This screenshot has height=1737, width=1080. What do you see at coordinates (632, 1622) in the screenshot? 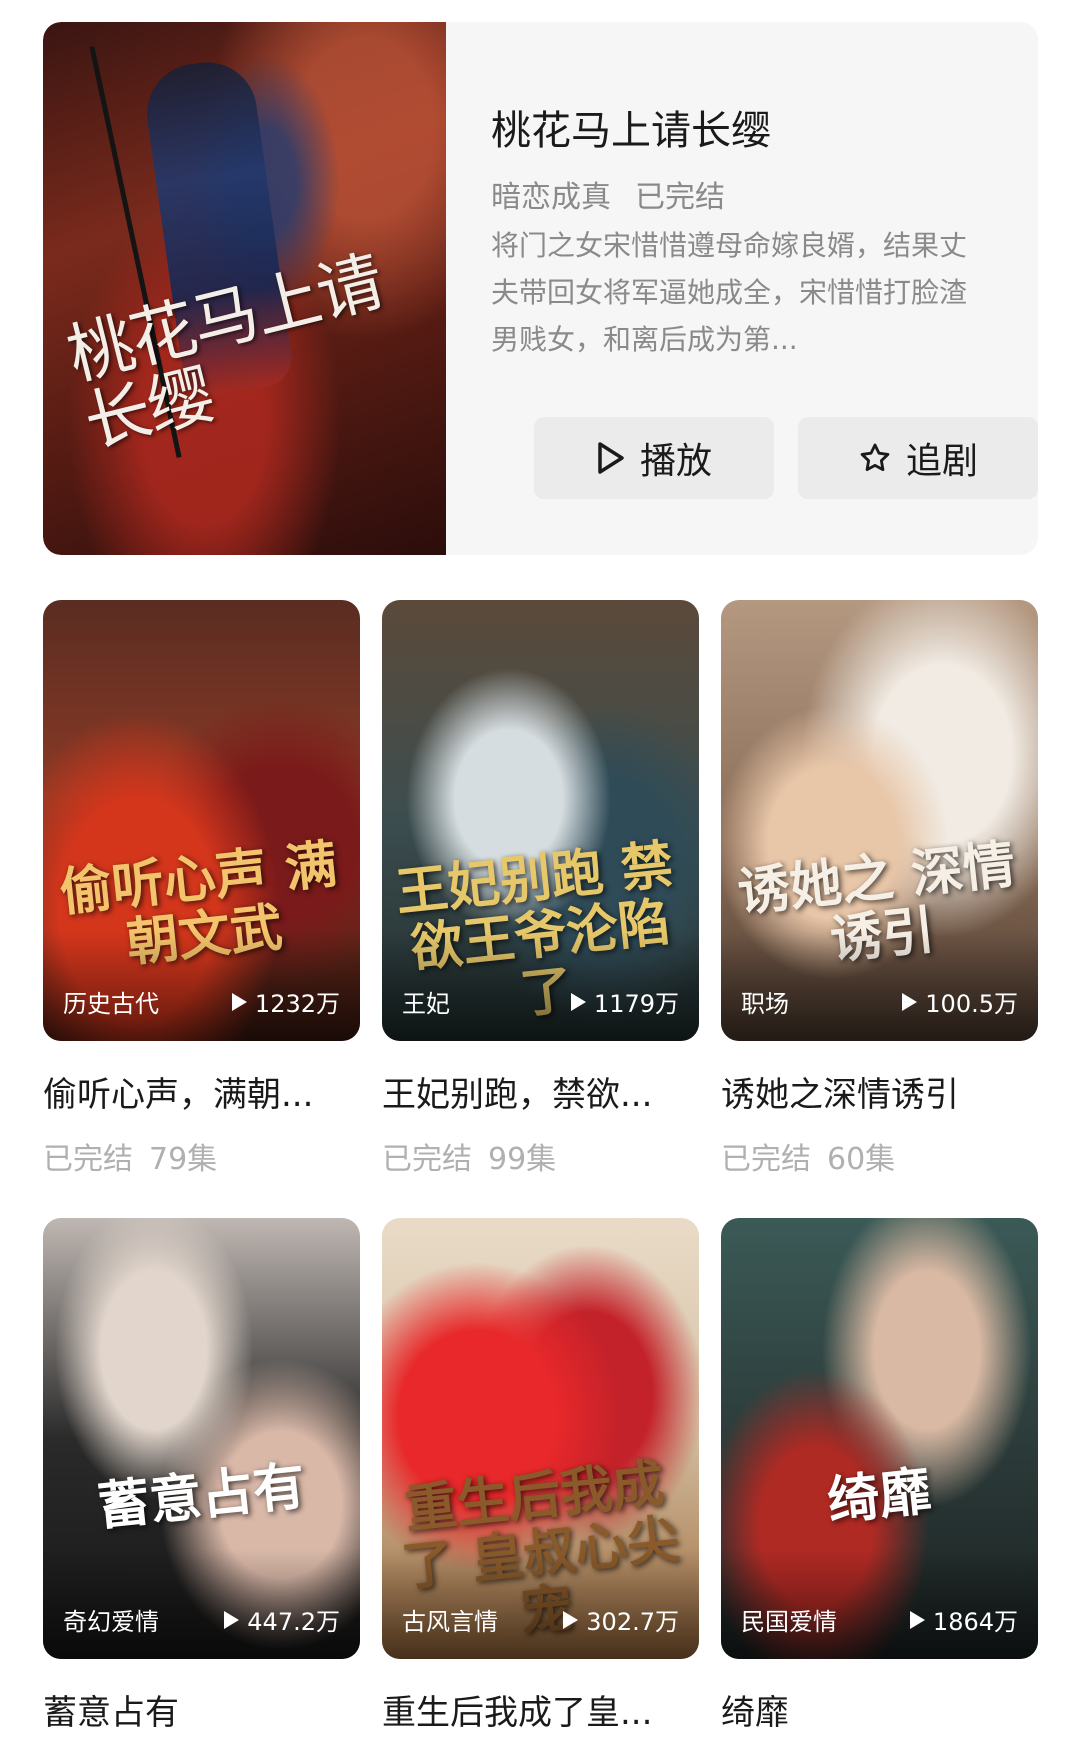
I see `play-count-value: 302.7万` at bounding box center [632, 1622].